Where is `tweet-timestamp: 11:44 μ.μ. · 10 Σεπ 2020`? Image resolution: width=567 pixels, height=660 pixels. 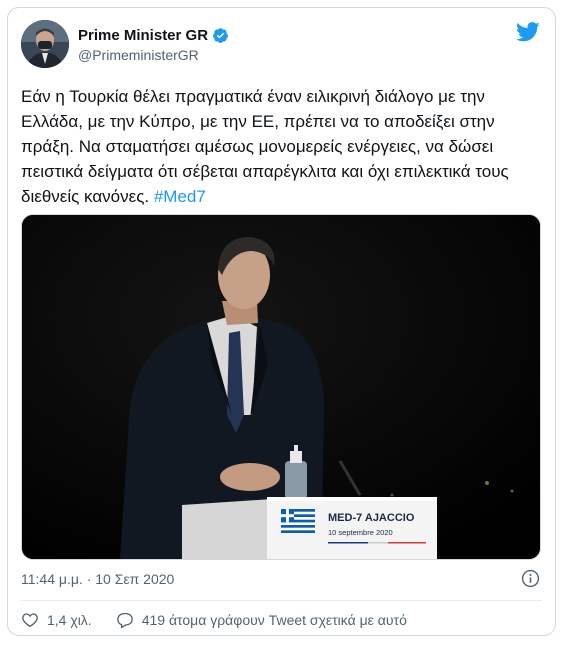 tweet-timestamp: 11:44 μ.μ. · 10 Σεπ 2020 is located at coordinates (97, 579).